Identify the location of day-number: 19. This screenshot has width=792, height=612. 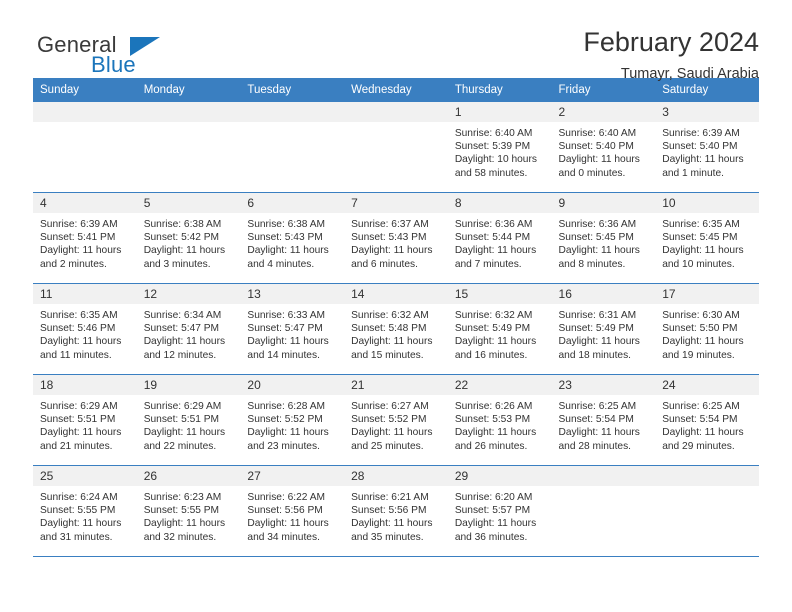
(188, 385).